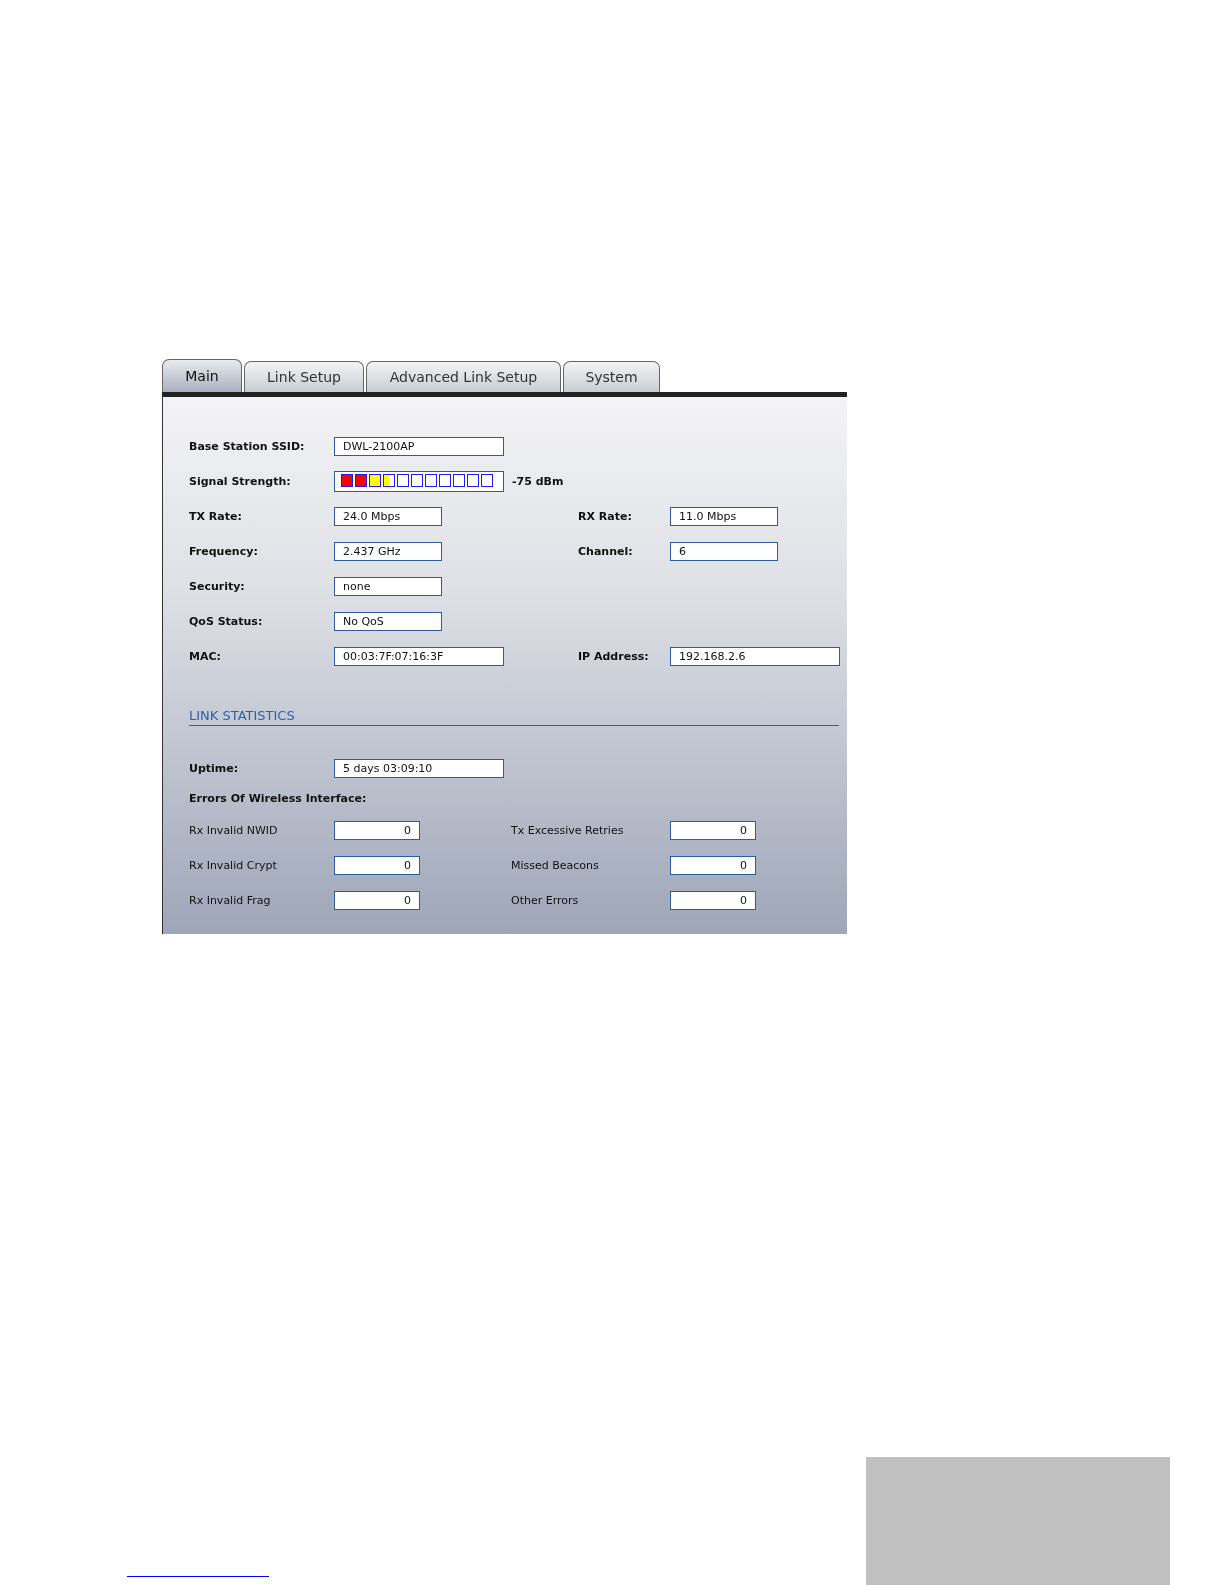 The height and width of the screenshot is (1585, 1225). I want to click on field-label: Base Station SSID:, so click(247, 446).